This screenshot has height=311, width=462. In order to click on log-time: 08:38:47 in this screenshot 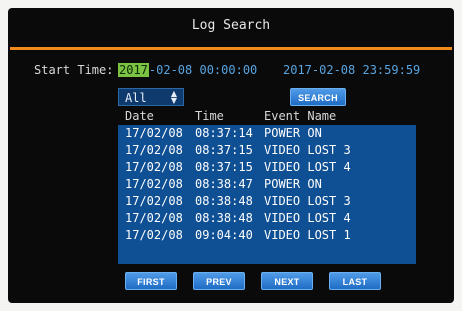, I will do `click(224, 184)`.